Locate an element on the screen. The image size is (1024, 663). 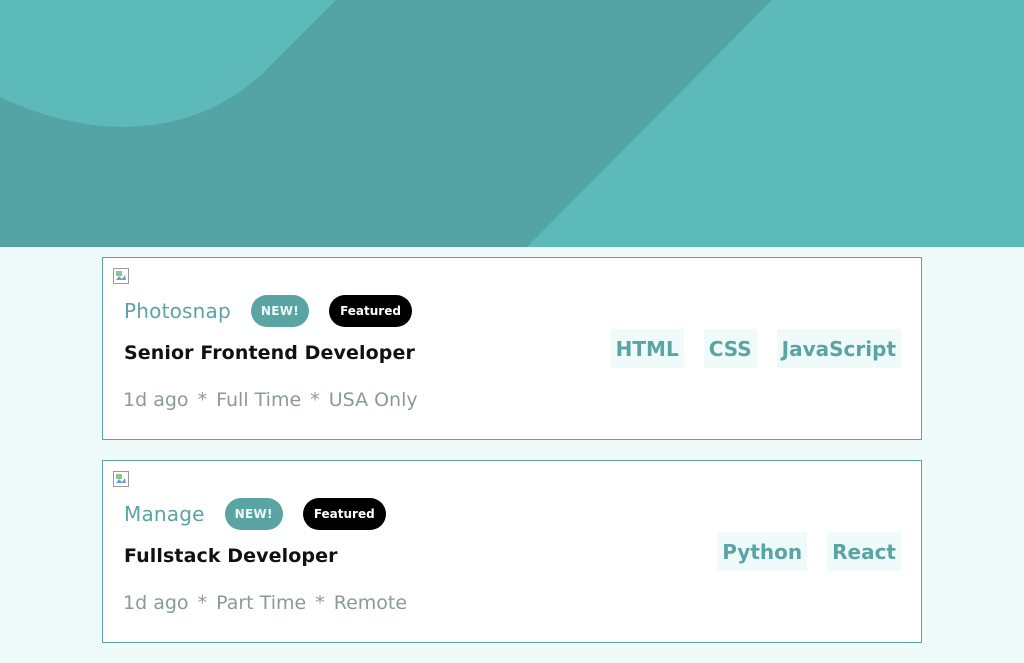
job-position-title: Fullstack Developer is located at coordinates (231, 556).